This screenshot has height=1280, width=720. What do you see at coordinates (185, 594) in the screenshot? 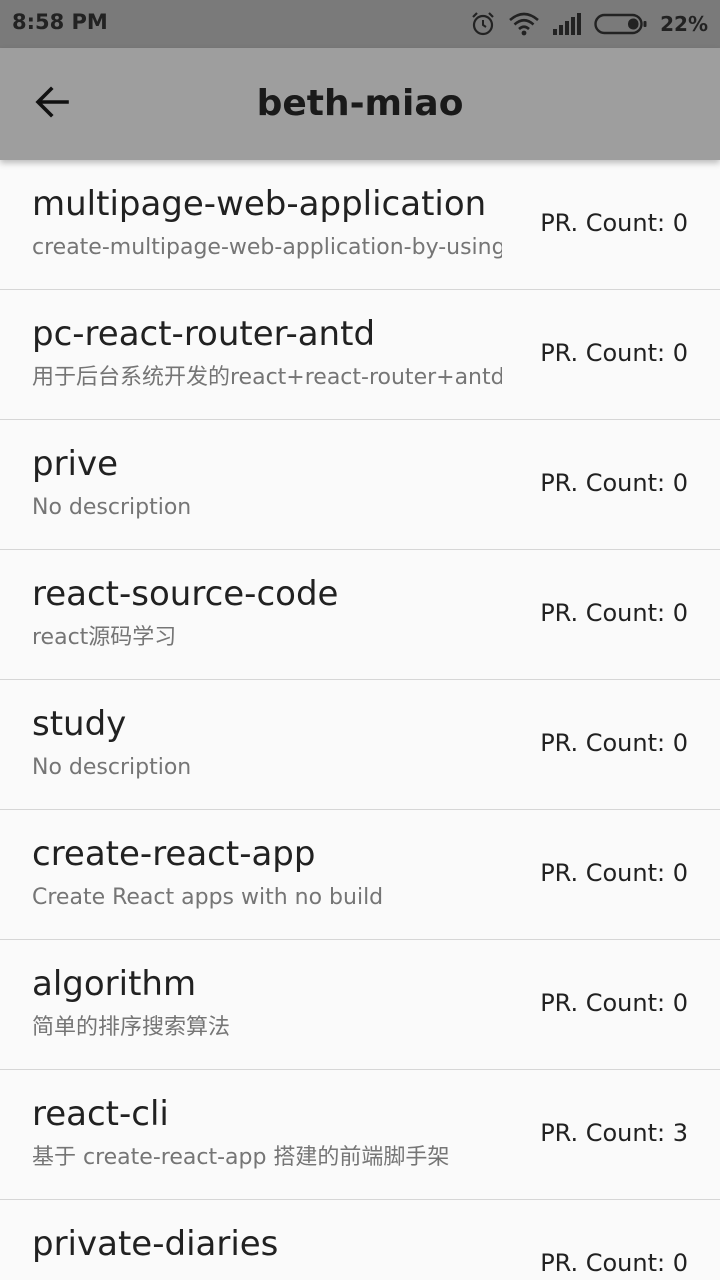
I see `repo-name: react-source-code` at bounding box center [185, 594].